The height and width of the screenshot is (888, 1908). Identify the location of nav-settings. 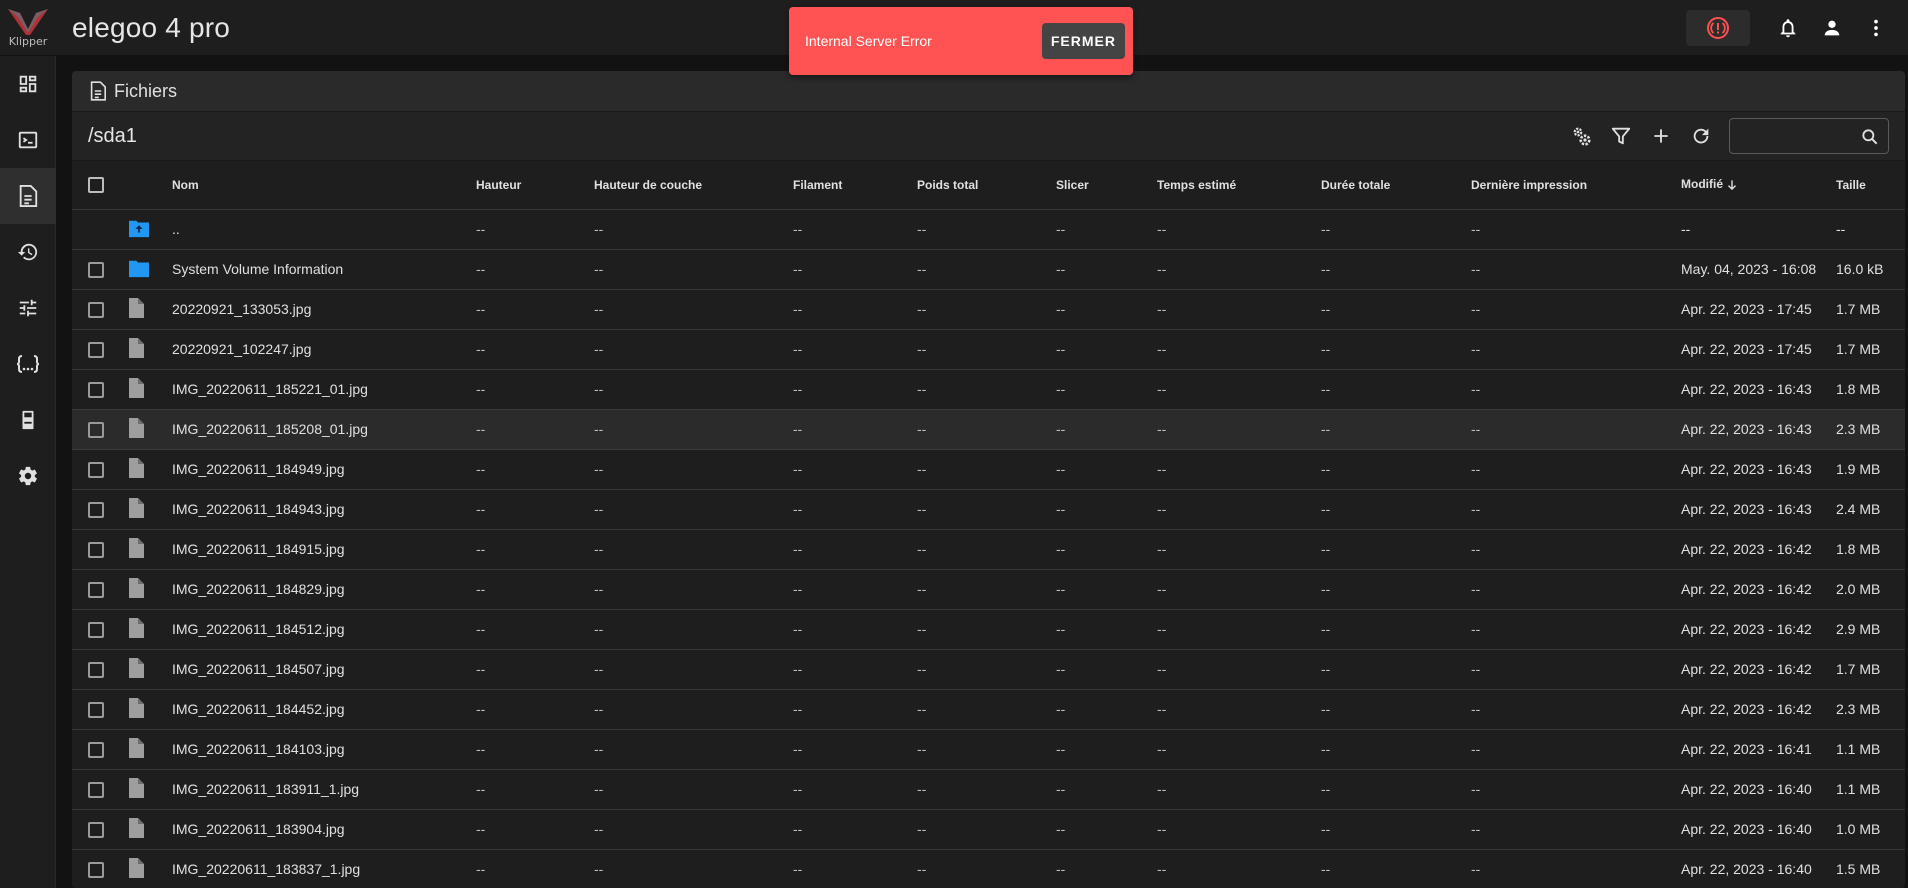
(28, 476).